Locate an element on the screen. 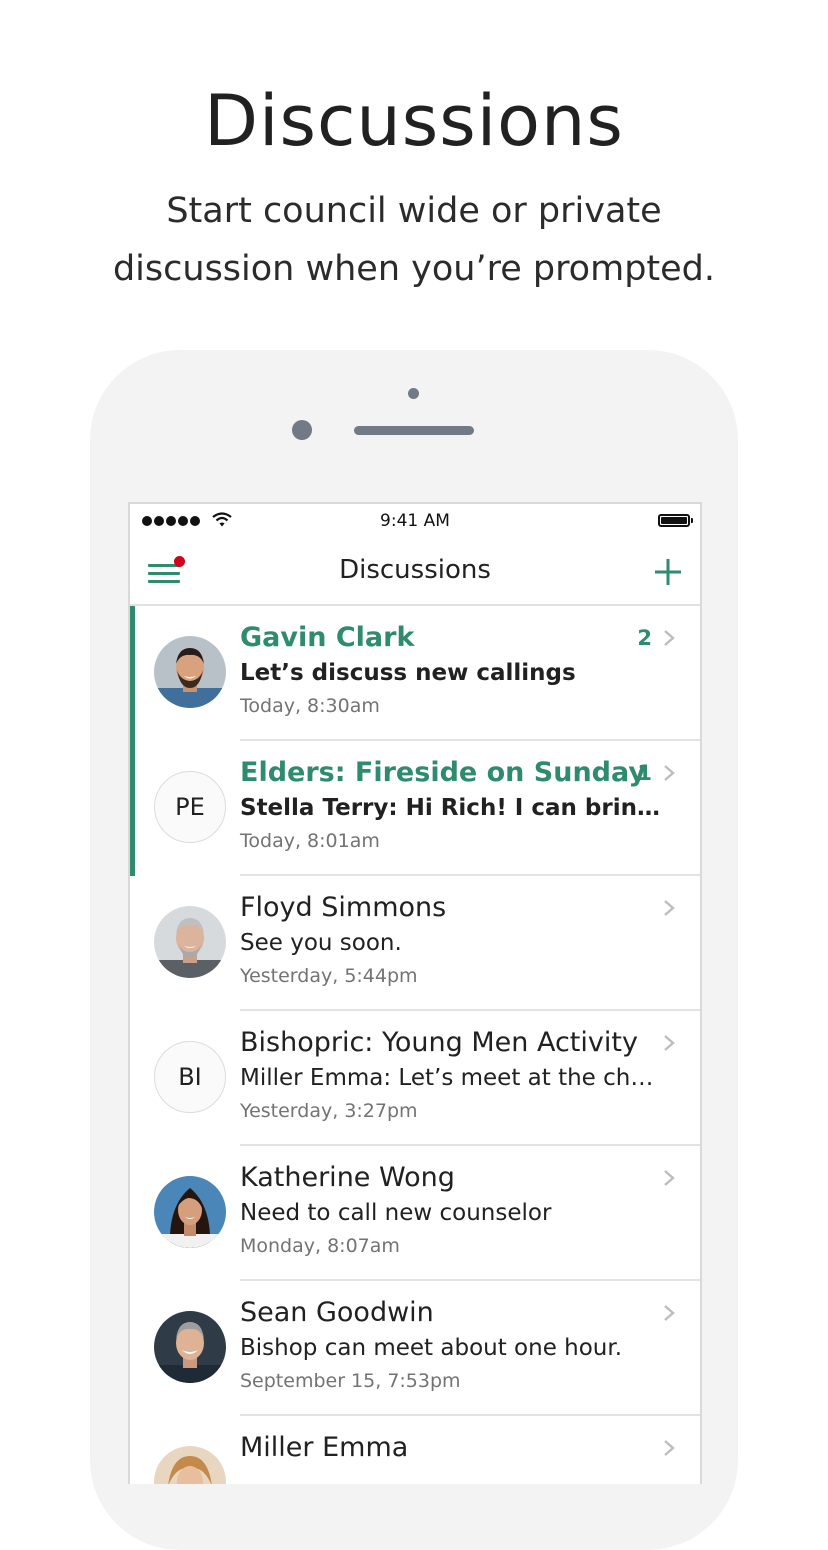  nav-title: Discussions is located at coordinates (415, 570).